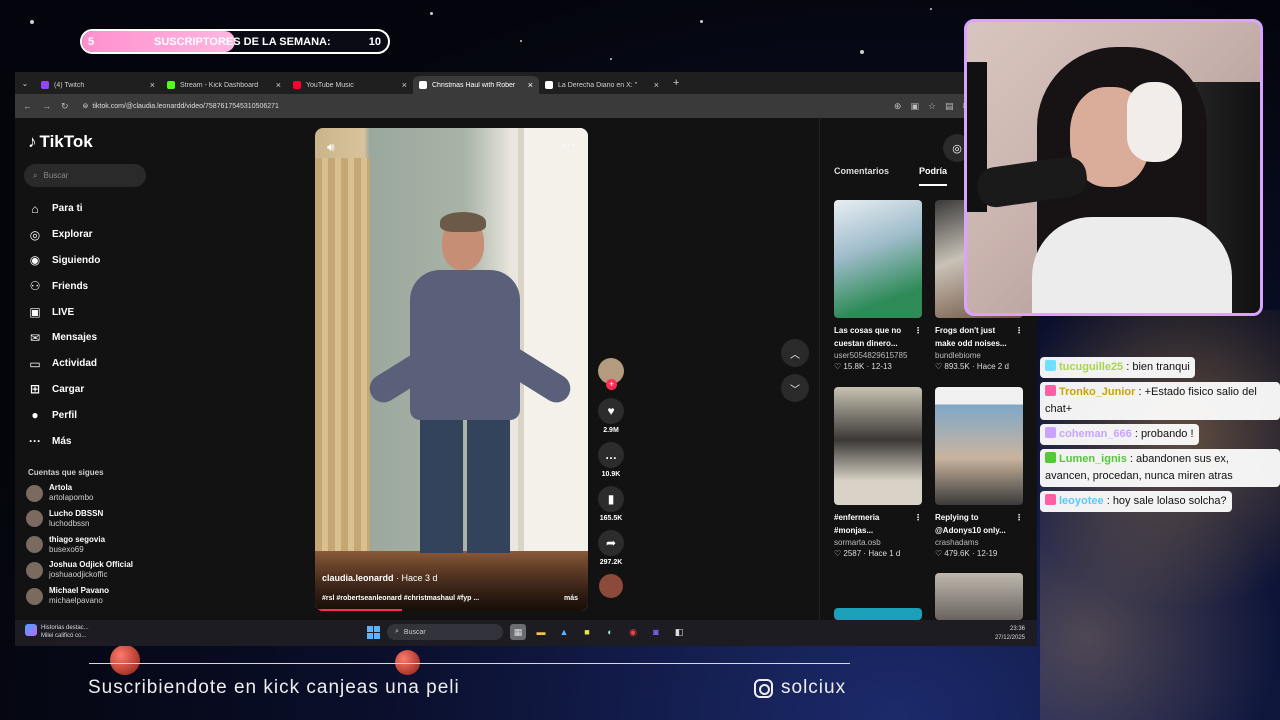 This screenshot has width=1280, height=720. Describe the element at coordinates (949, 106) in the screenshot. I see `sidepanel-icon: ▤` at that location.